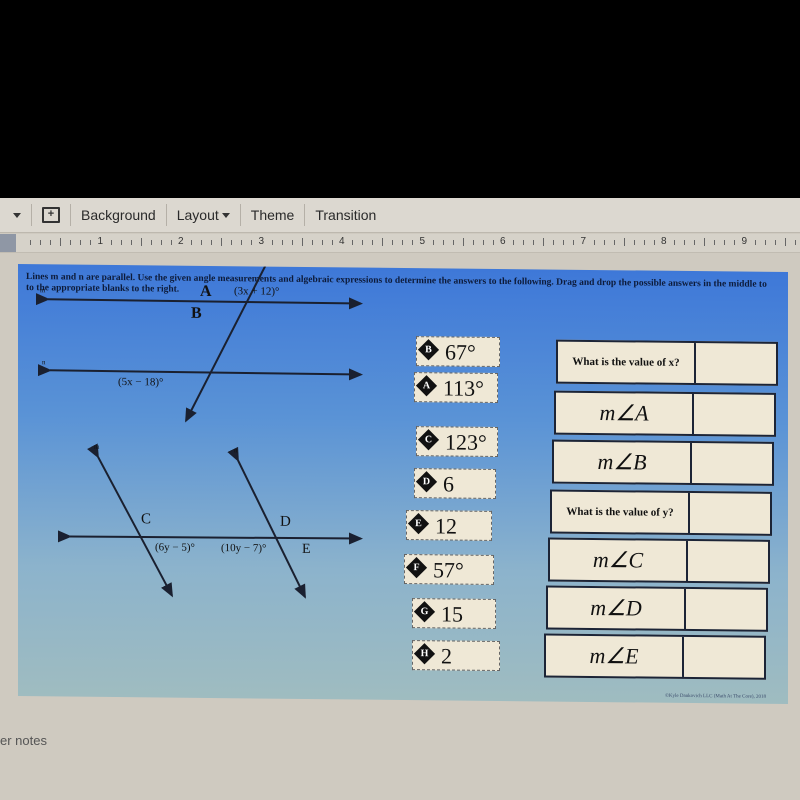 The image size is (800, 800). I want to click on tile-letter: E, so click(418, 524).